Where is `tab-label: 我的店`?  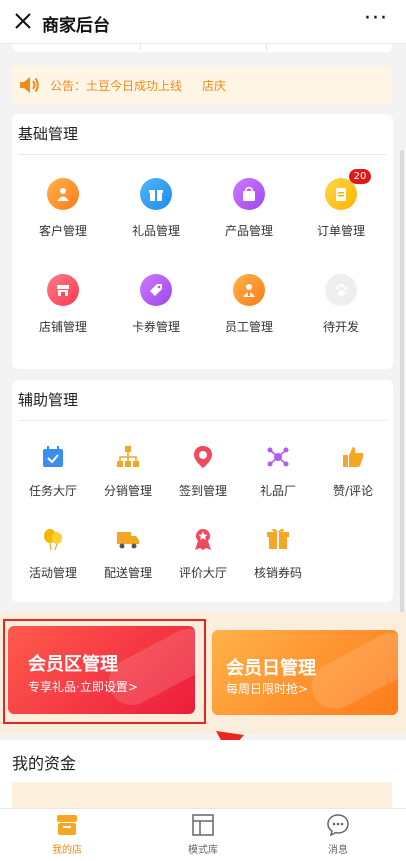
tab-label: 我的店 is located at coordinates (67, 850).